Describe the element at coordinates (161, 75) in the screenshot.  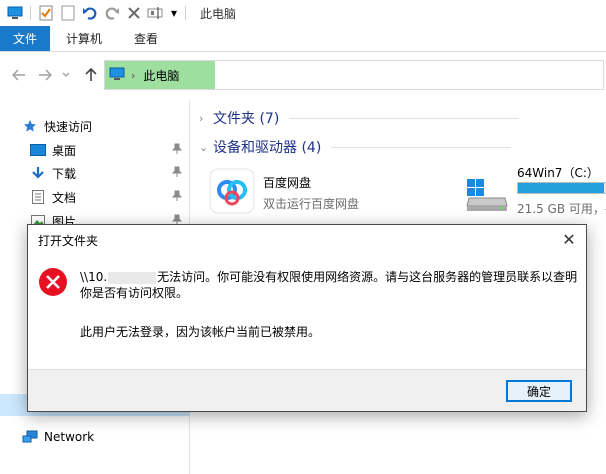
I see `breadcrumb-this-pc: 此电脑` at that location.